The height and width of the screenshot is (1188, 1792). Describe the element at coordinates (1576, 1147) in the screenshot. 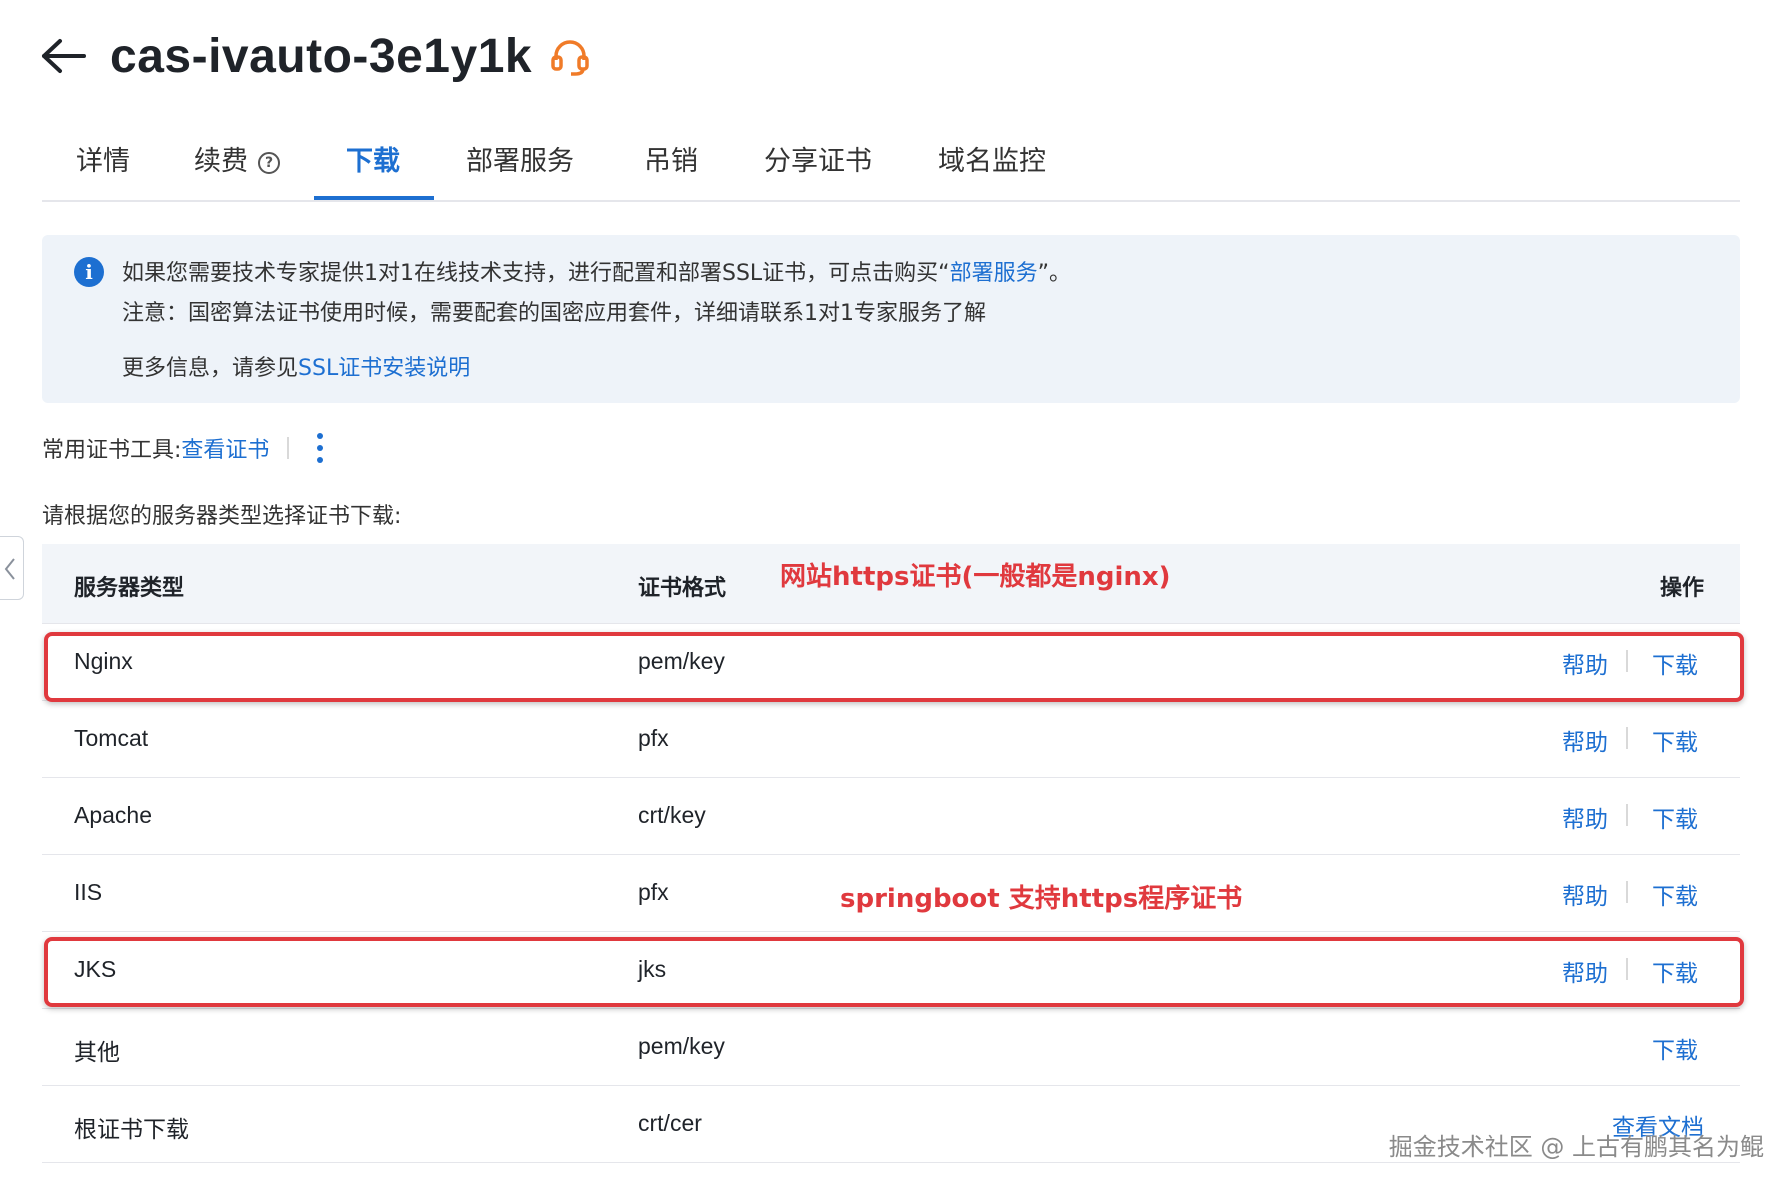

I see `watermark: 掘金技术社区 @ 上古有鹏其名为鲲` at that location.